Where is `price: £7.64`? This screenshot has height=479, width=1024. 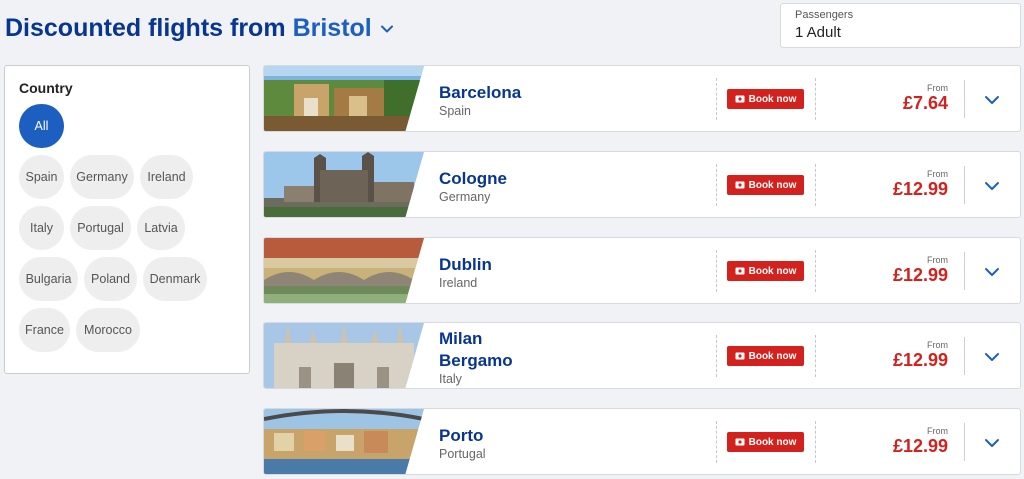 price: £7.64 is located at coordinates (925, 103).